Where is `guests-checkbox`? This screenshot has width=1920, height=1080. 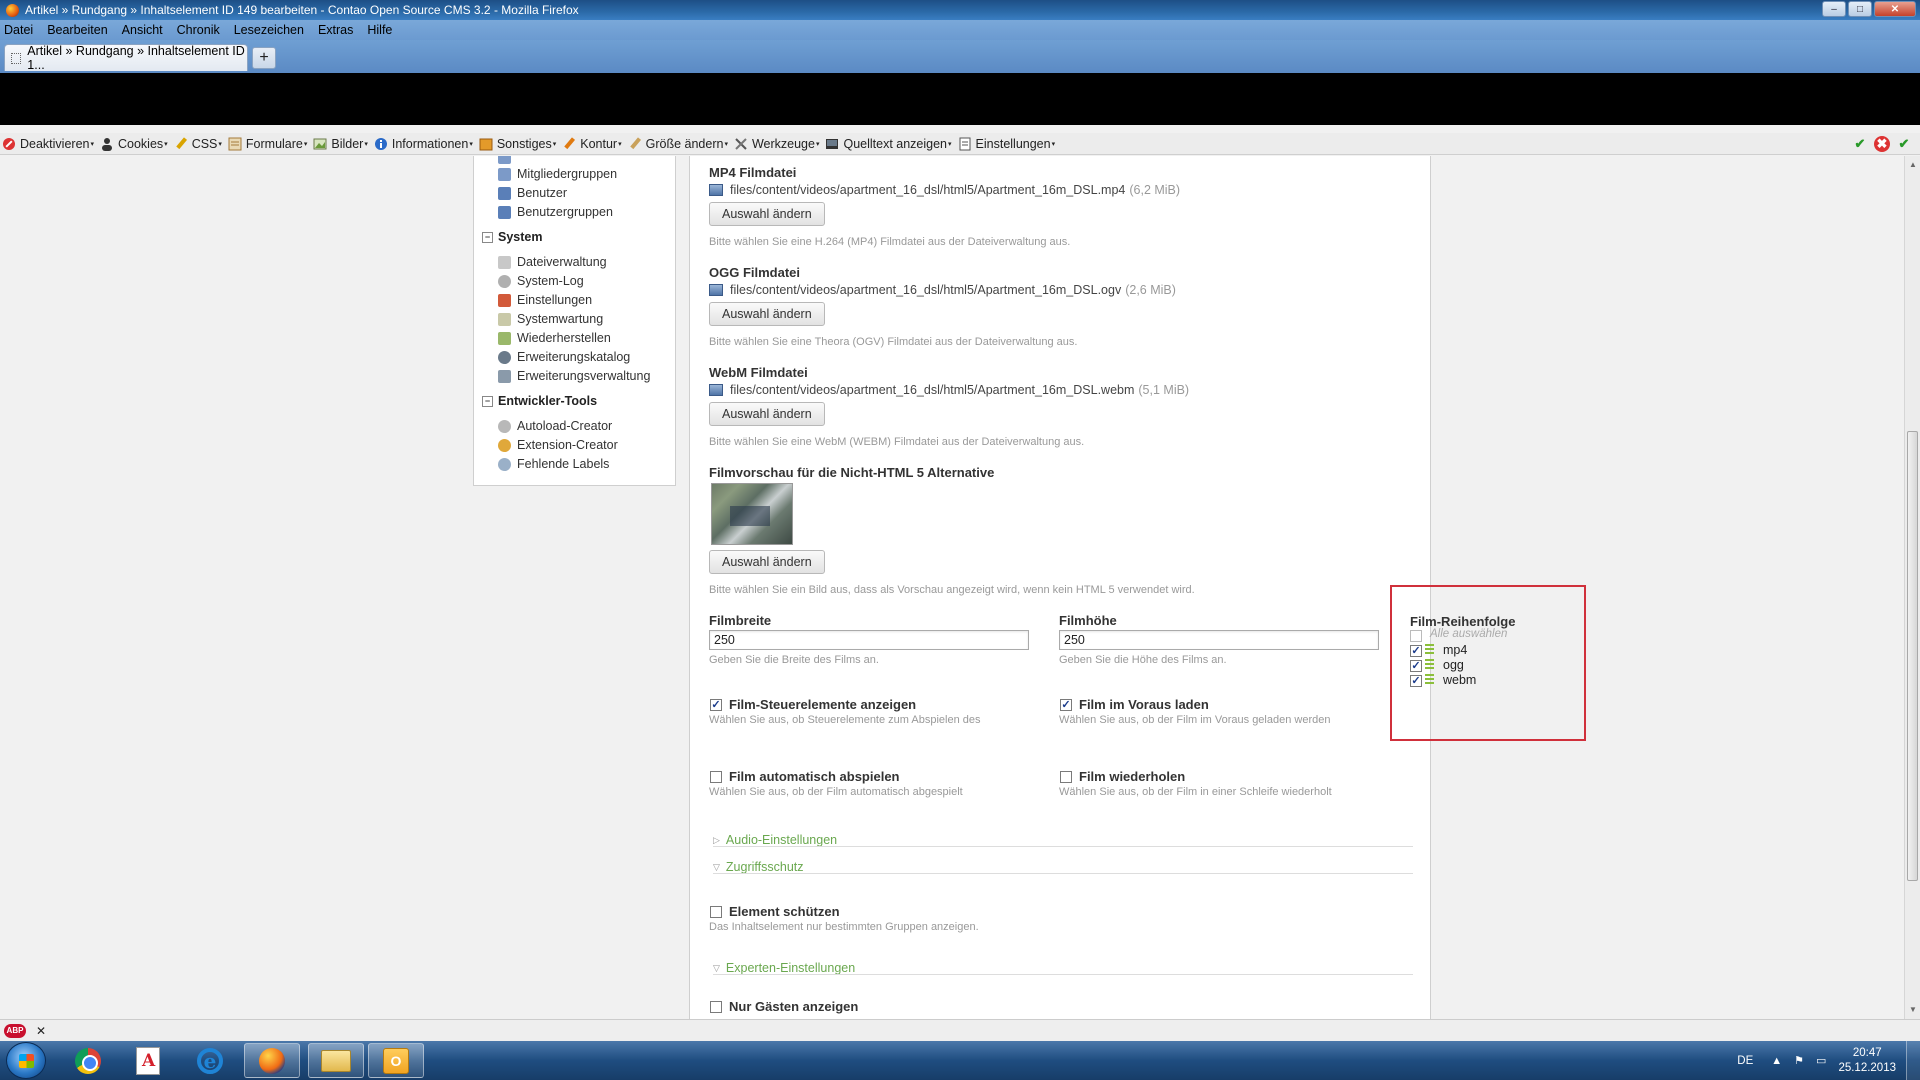 guests-checkbox is located at coordinates (716, 1007).